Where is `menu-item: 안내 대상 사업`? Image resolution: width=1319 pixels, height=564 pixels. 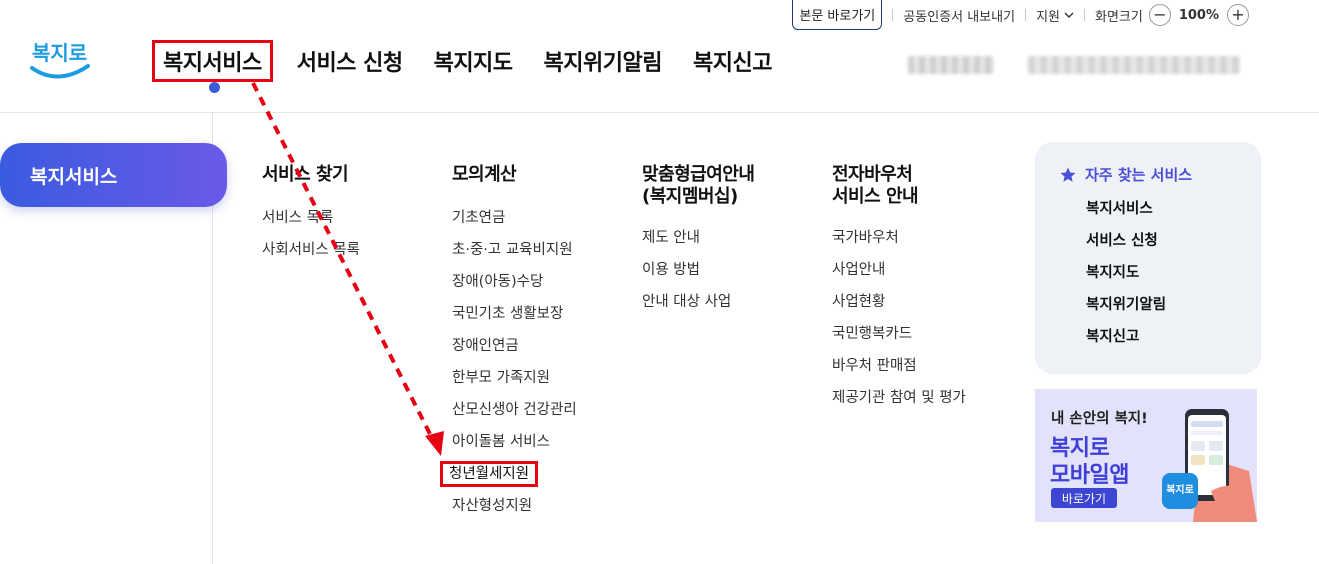 menu-item: 안내 대상 사업 is located at coordinates (698, 308).